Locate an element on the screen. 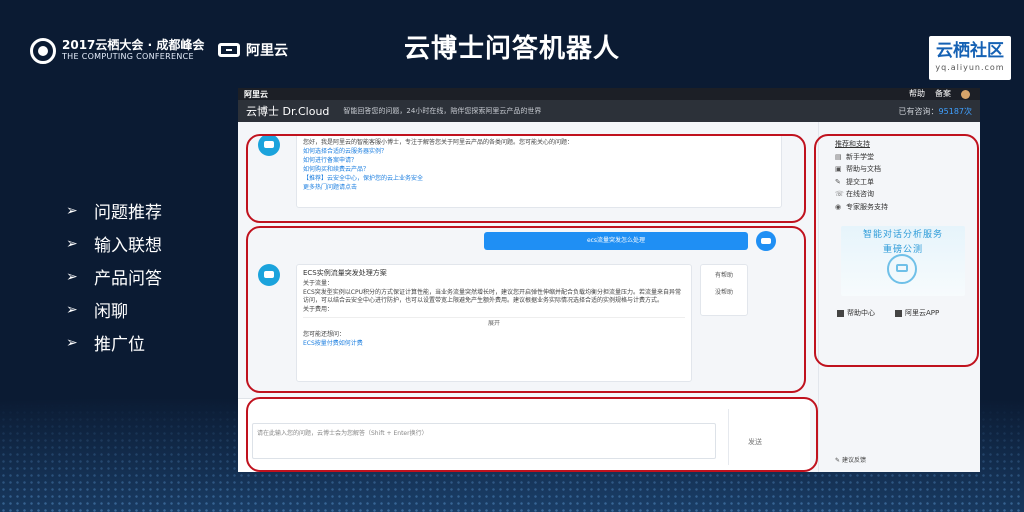 The image size is (1024, 512). highlight-input is located at coordinates (532, 434).